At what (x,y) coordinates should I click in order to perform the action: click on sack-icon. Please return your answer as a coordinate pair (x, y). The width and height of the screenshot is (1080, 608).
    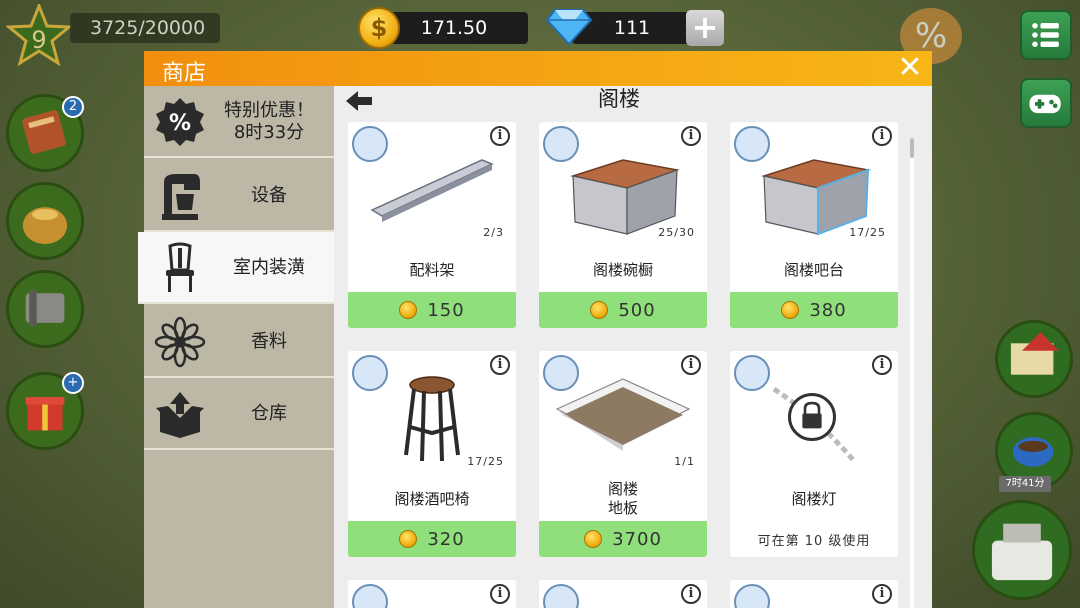
    Looking at the image, I should click on (45, 226).